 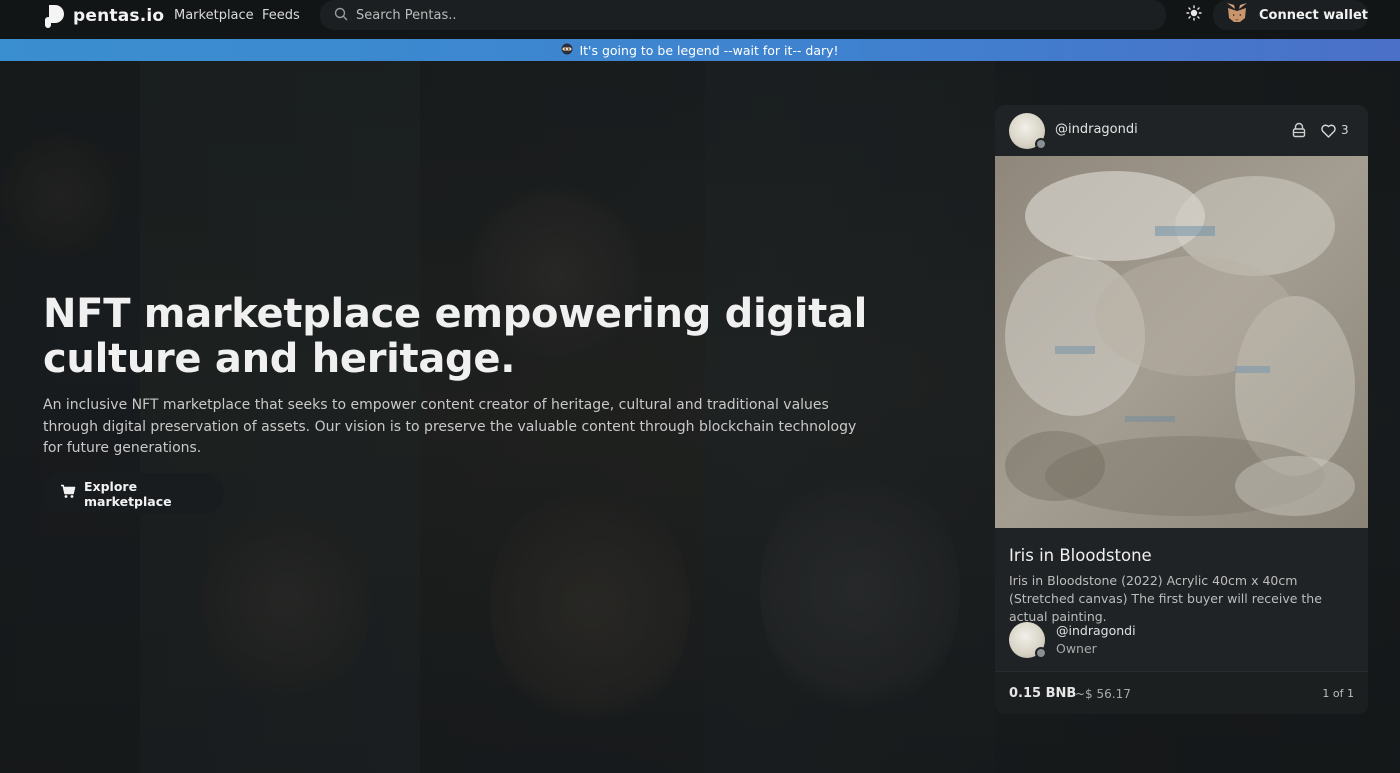 I want to click on connect-wallet-button: Connect wallet, so click(x=1290, y=15).